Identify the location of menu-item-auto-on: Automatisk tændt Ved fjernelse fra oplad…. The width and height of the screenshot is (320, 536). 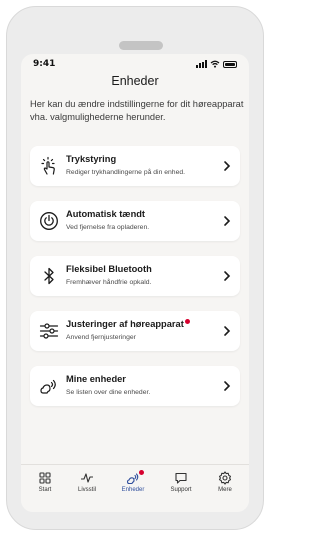
(135, 221).